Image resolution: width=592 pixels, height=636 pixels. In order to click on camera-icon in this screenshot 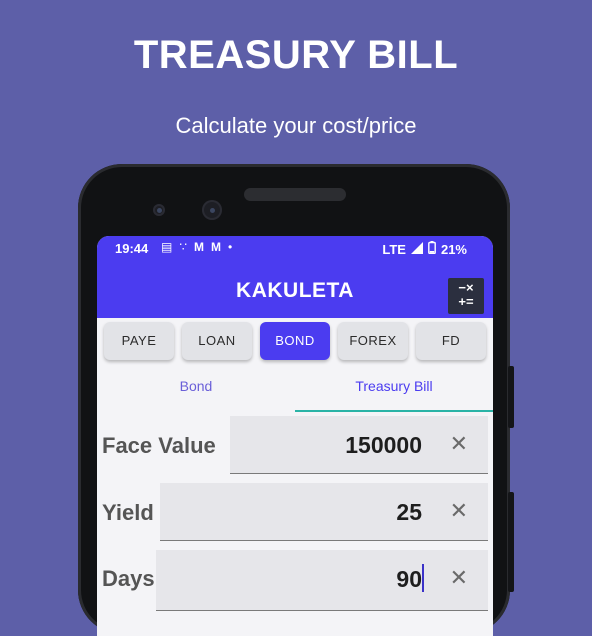, I will do `click(159, 210)`.